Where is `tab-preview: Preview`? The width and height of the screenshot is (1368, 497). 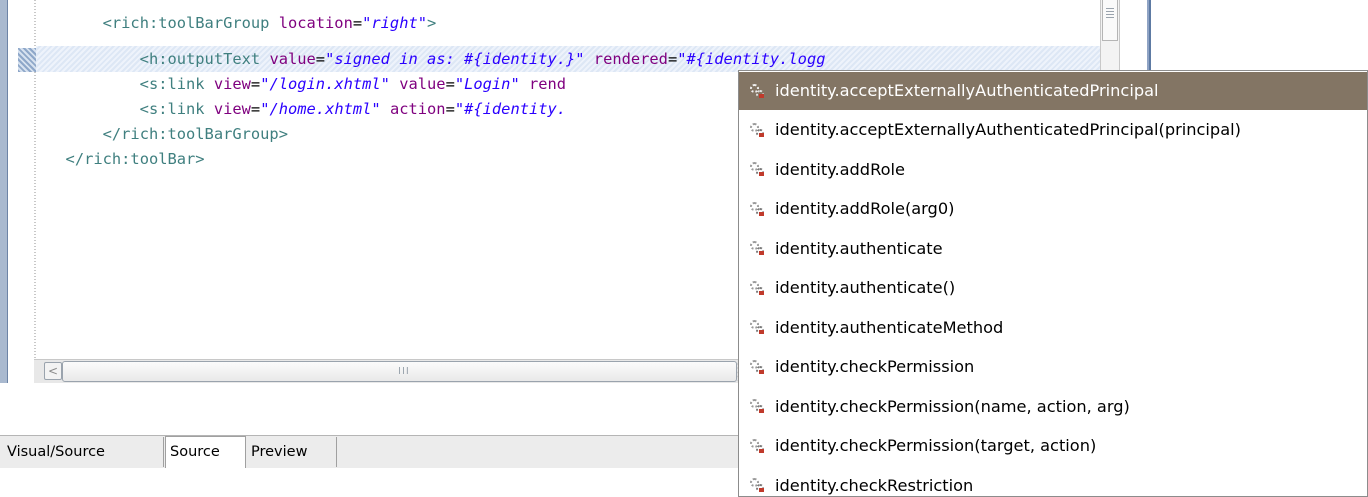
tab-preview: Preview is located at coordinates (292, 452).